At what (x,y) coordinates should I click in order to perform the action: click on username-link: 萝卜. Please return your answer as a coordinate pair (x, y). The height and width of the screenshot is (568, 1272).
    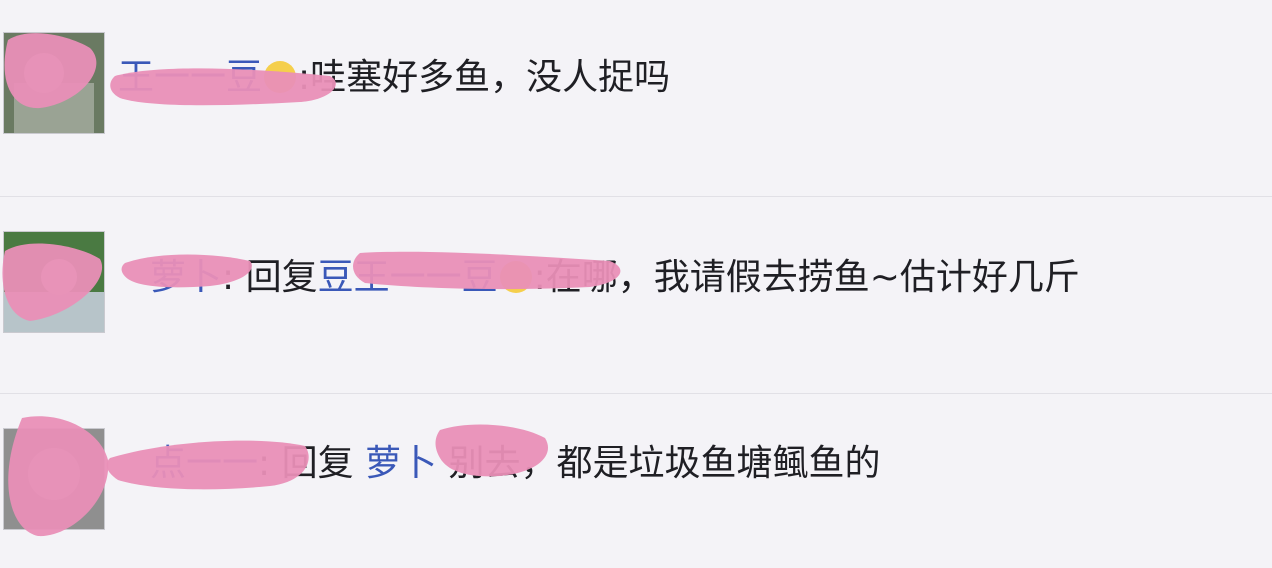
    Looking at the image, I should click on (186, 277).